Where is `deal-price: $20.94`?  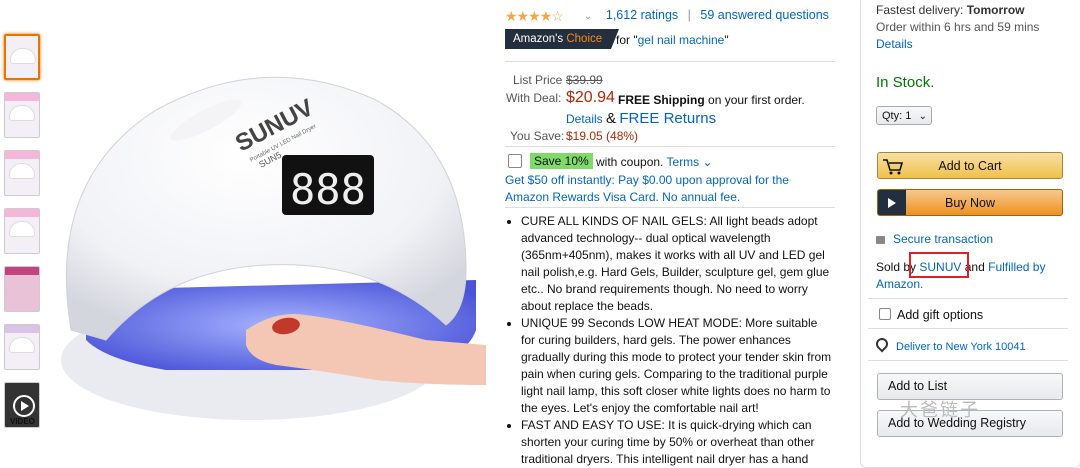 deal-price: $20.94 is located at coordinates (590, 97).